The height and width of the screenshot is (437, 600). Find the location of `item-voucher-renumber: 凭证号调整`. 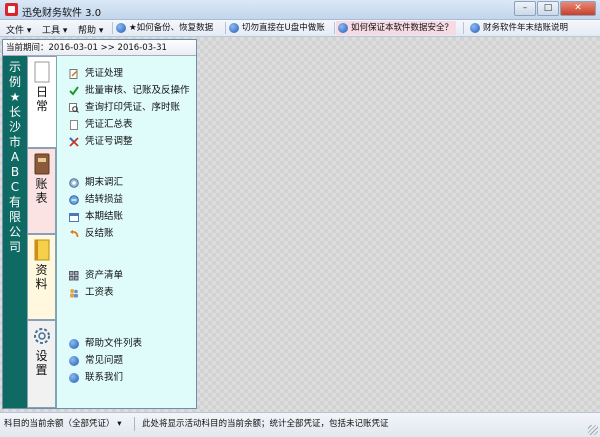

item-voucher-renumber: 凭证号调整 is located at coordinates (101, 142).